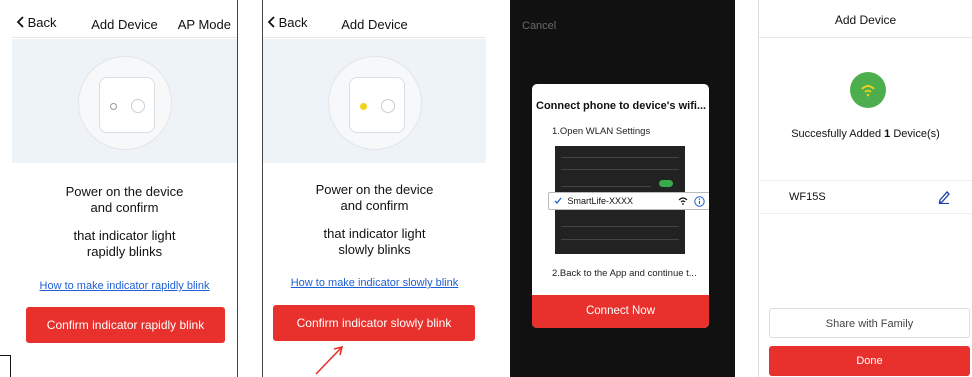 This screenshot has width=972, height=377. I want to click on ap-mode-button: AP Mode, so click(204, 24).